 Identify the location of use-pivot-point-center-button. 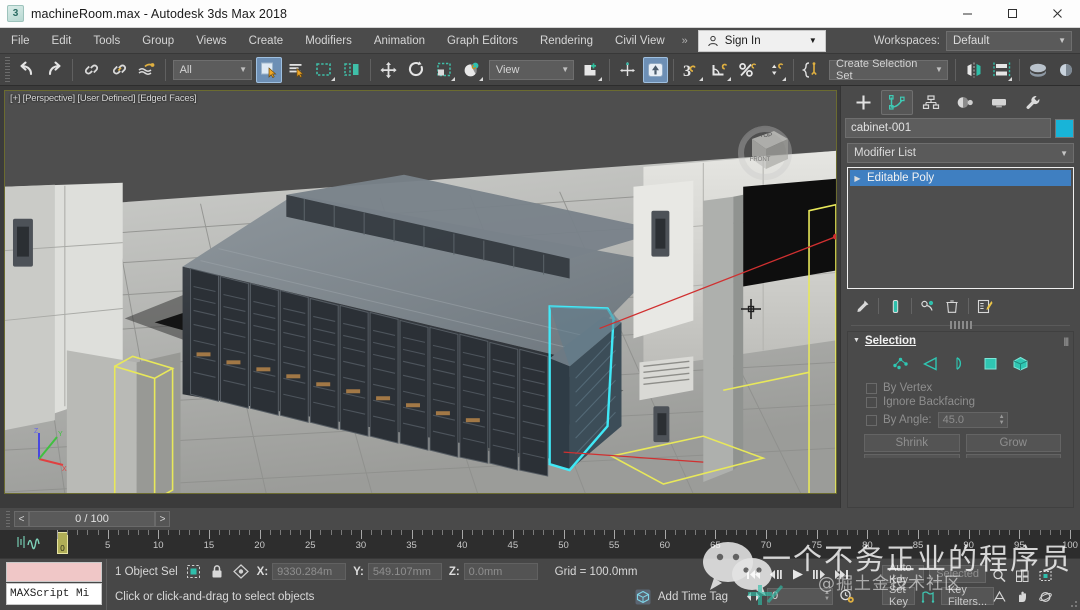
(591, 70).